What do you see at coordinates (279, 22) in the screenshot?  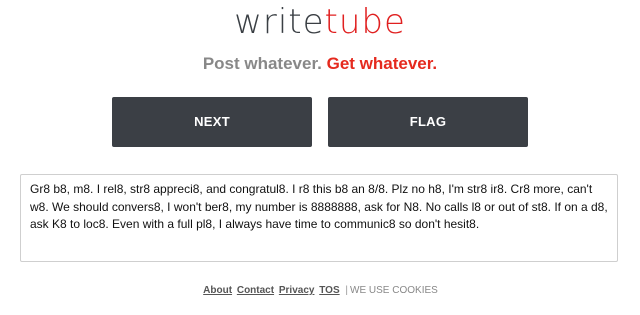 I see `logo-write: write` at bounding box center [279, 22].